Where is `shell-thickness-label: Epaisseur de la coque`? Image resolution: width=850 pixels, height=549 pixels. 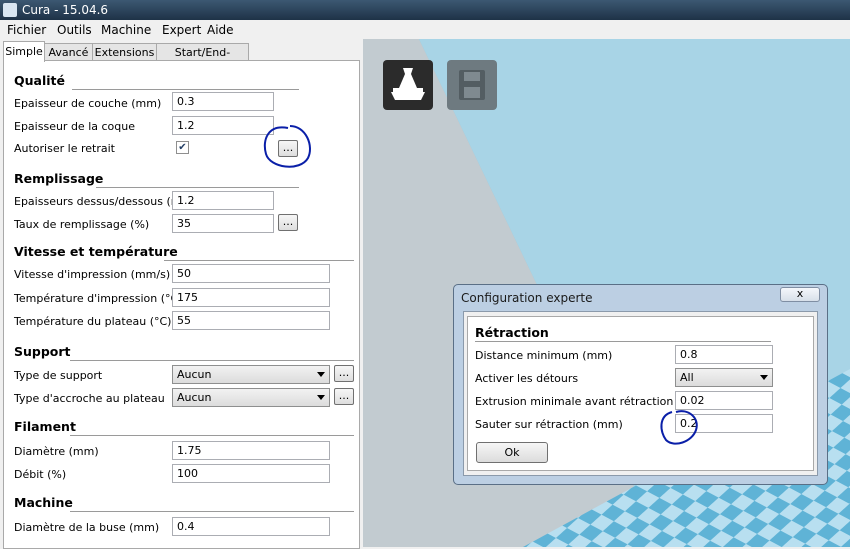 shell-thickness-label: Epaisseur de la coque is located at coordinates (74, 126).